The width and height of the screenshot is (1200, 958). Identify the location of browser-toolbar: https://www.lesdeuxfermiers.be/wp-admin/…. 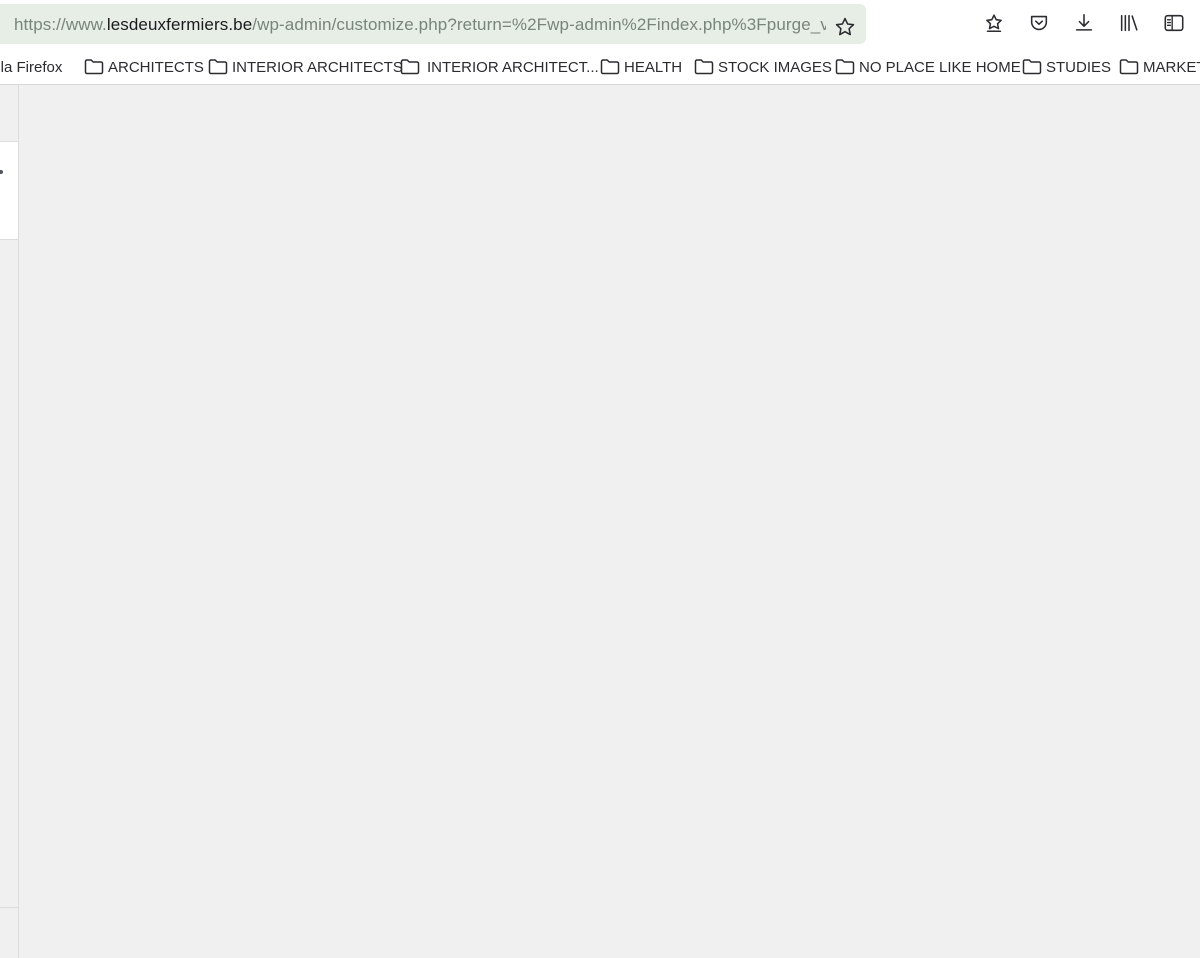
(600, 25).